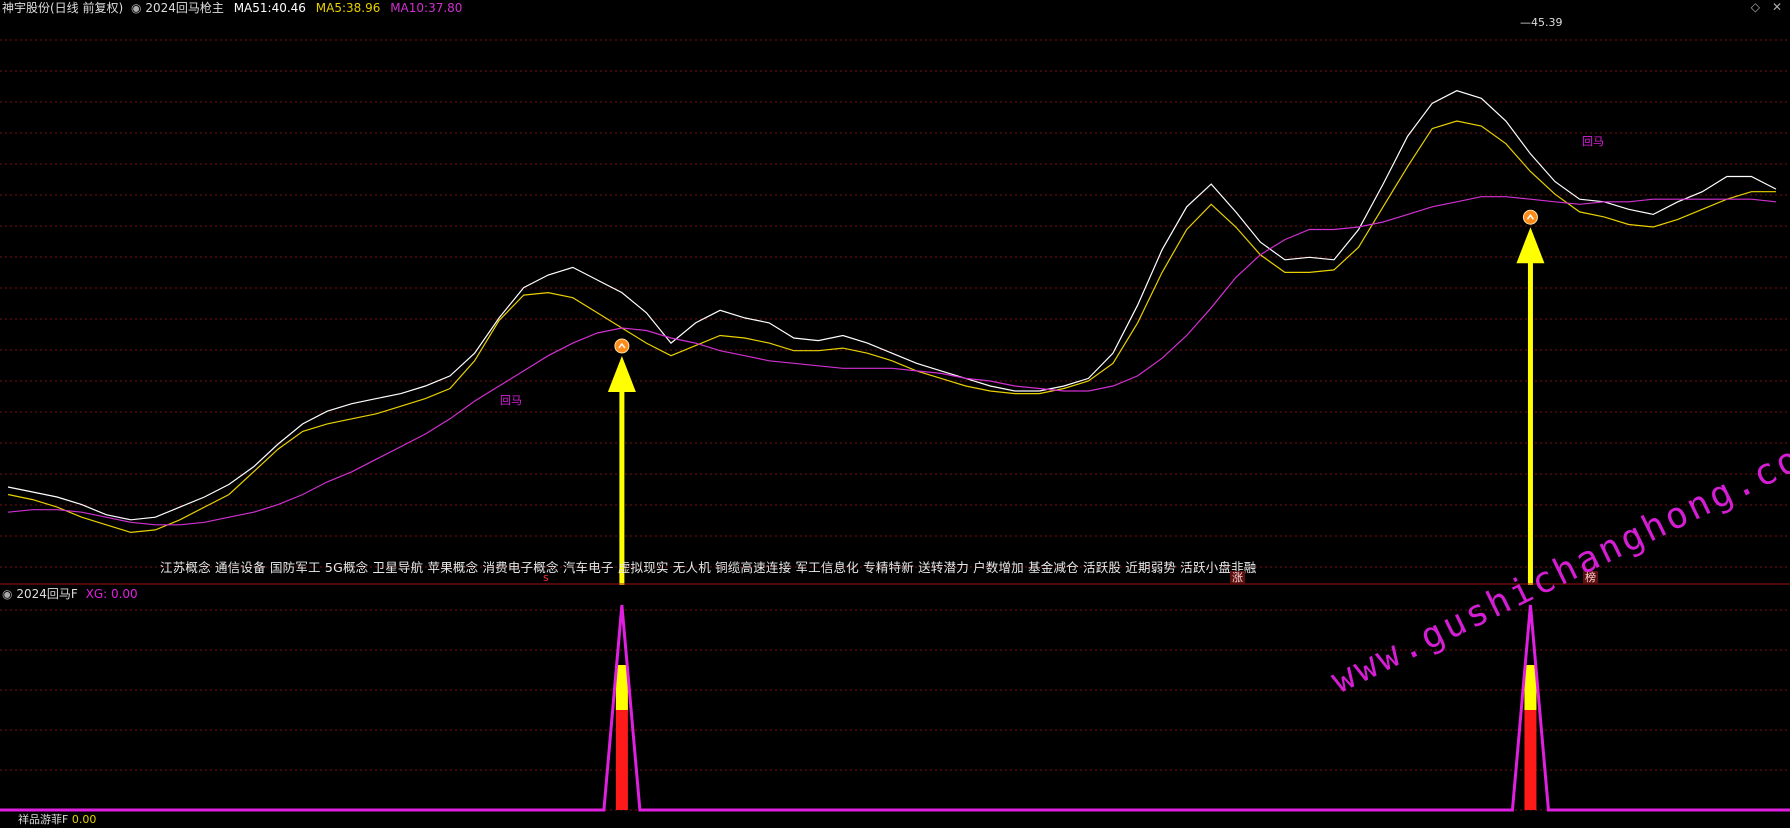  I want to click on indicator-name: 2024回马枪主, so click(184, 8).